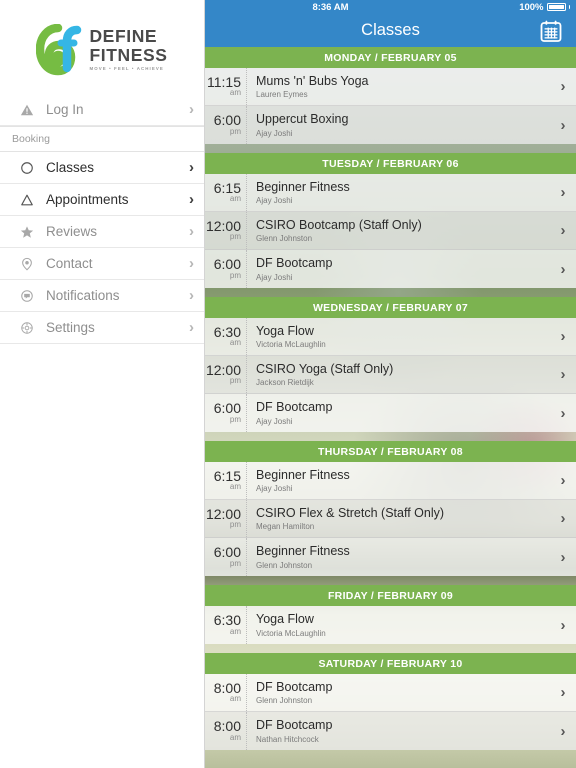 This screenshot has height=768, width=576. Describe the element at coordinates (390, 663) in the screenshot. I see `day-header-label: SATURDAY / FEBRUARY 10` at that location.